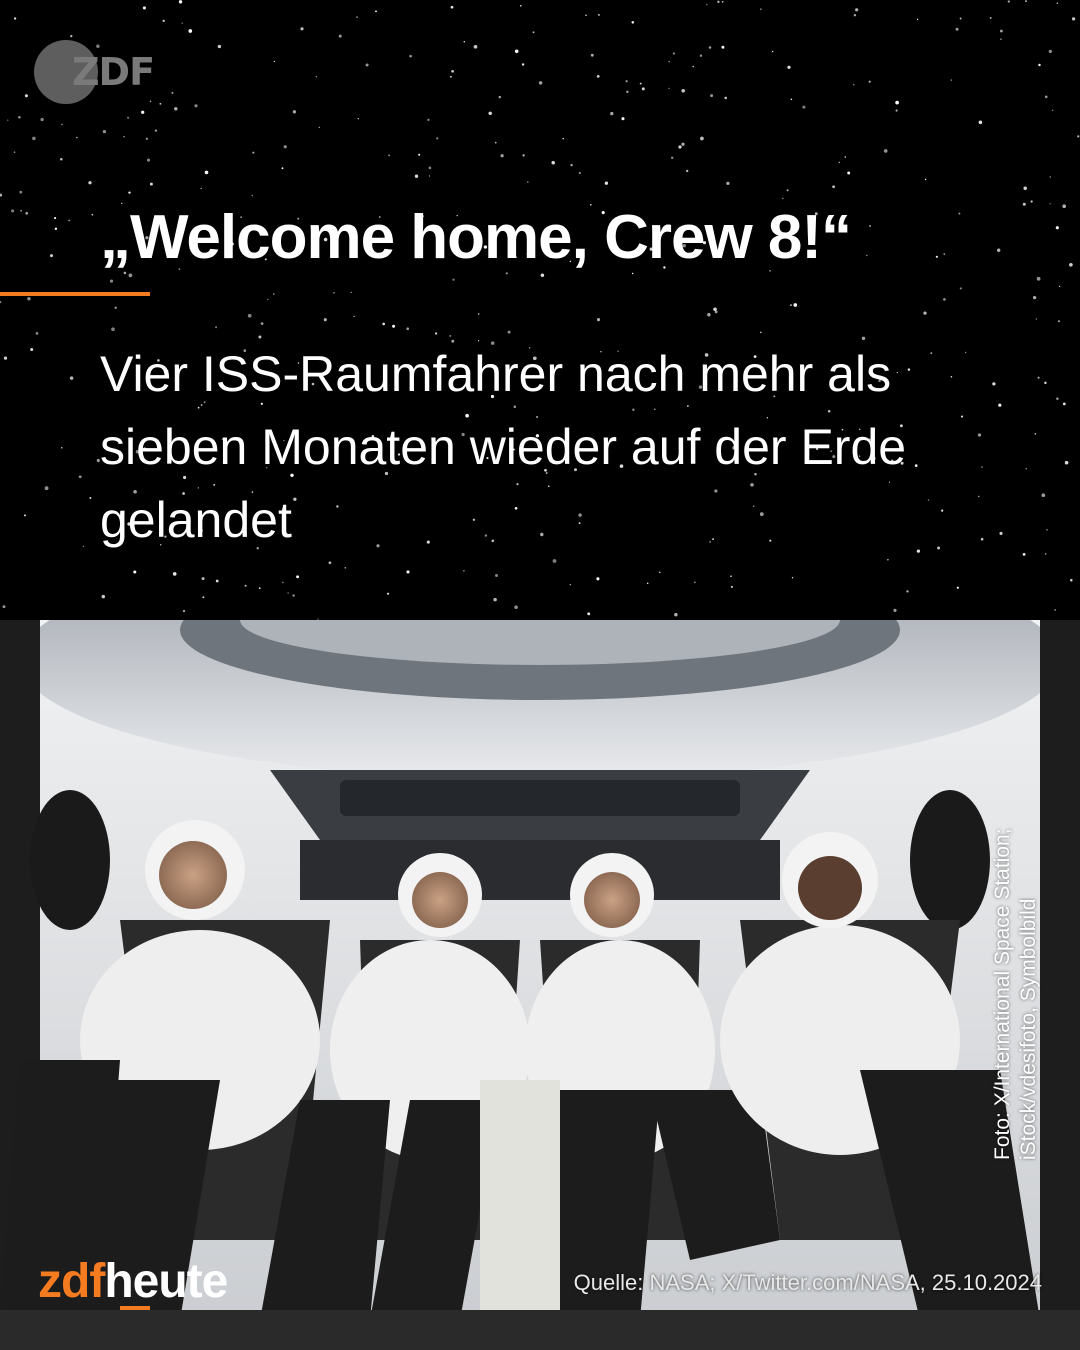  I want to click on zdf-logo-text: ZDF, so click(113, 72).